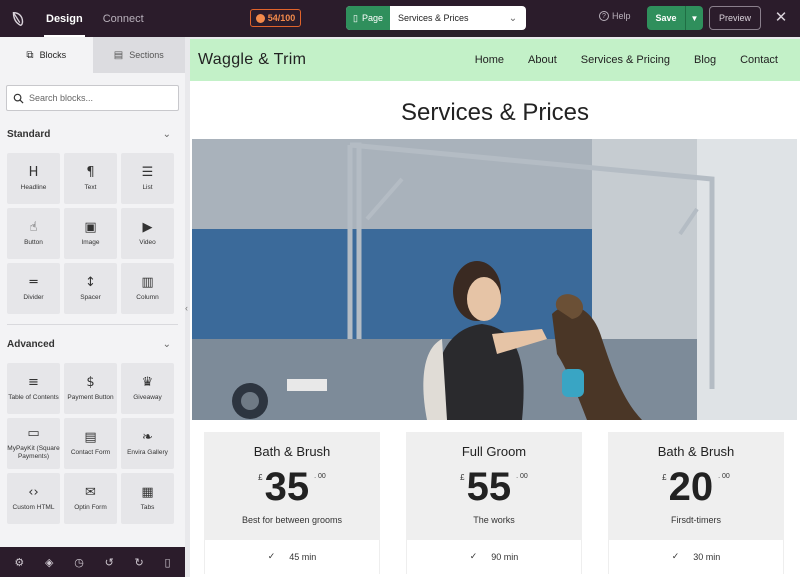 This screenshot has width=800, height=577. I want to click on search-icon, so click(18, 98).